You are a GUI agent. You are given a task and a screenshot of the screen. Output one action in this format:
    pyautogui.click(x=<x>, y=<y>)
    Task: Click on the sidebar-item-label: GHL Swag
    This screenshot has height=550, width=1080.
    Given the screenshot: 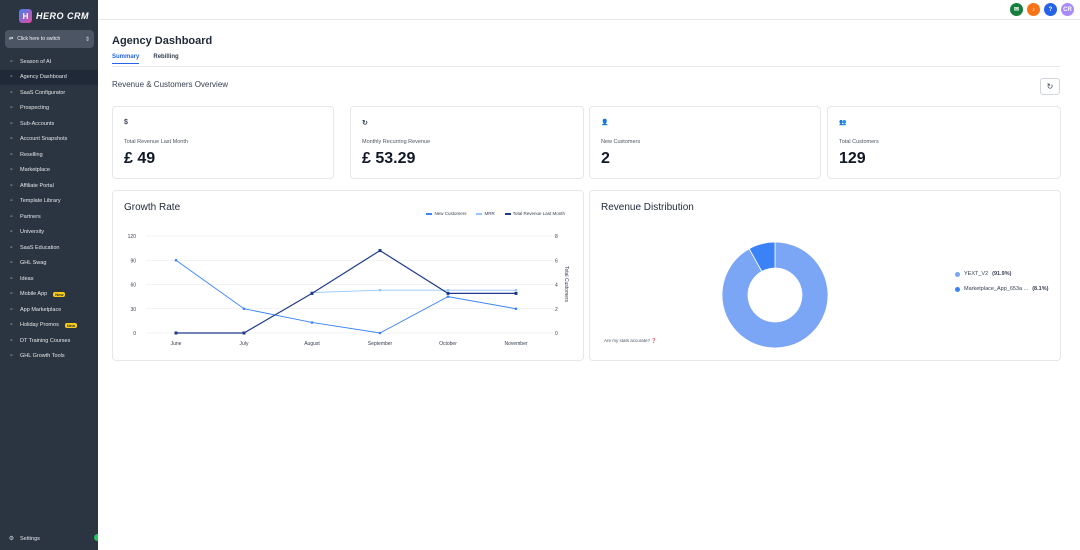 What is the action you would take?
    pyautogui.click(x=33, y=263)
    